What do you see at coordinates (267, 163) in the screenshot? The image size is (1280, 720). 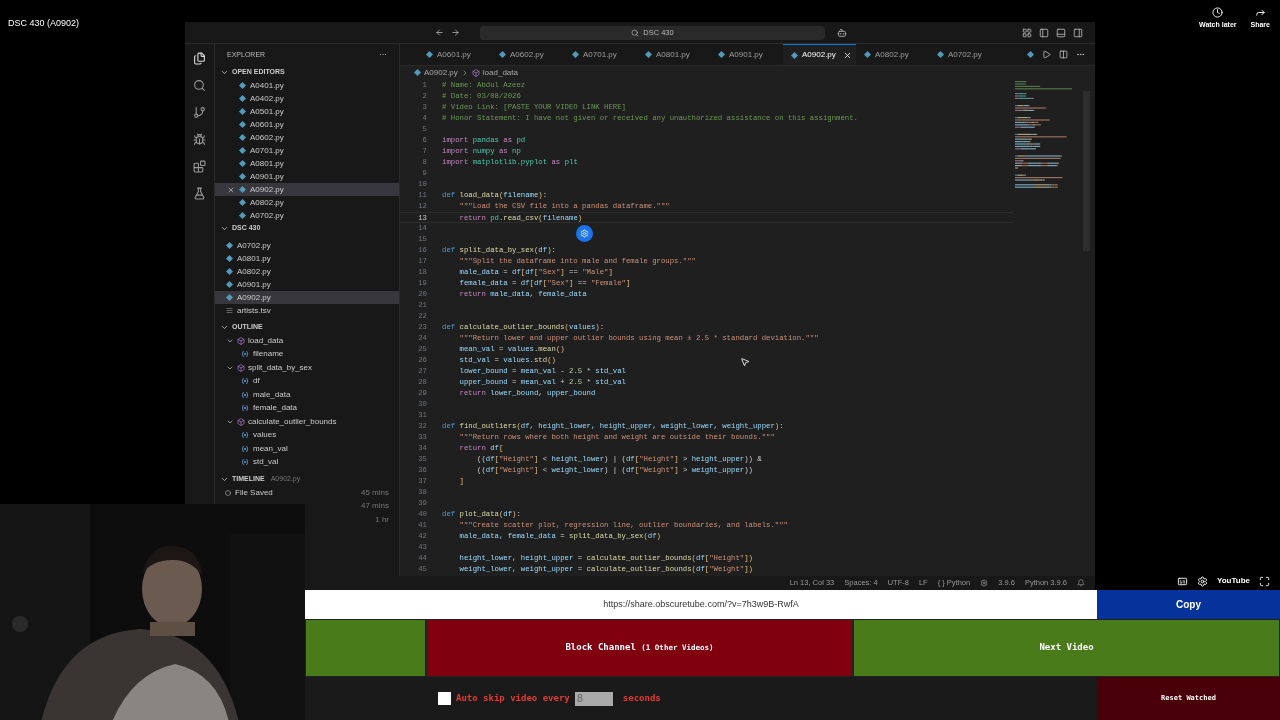 I see `file-name: A0801.py` at bounding box center [267, 163].